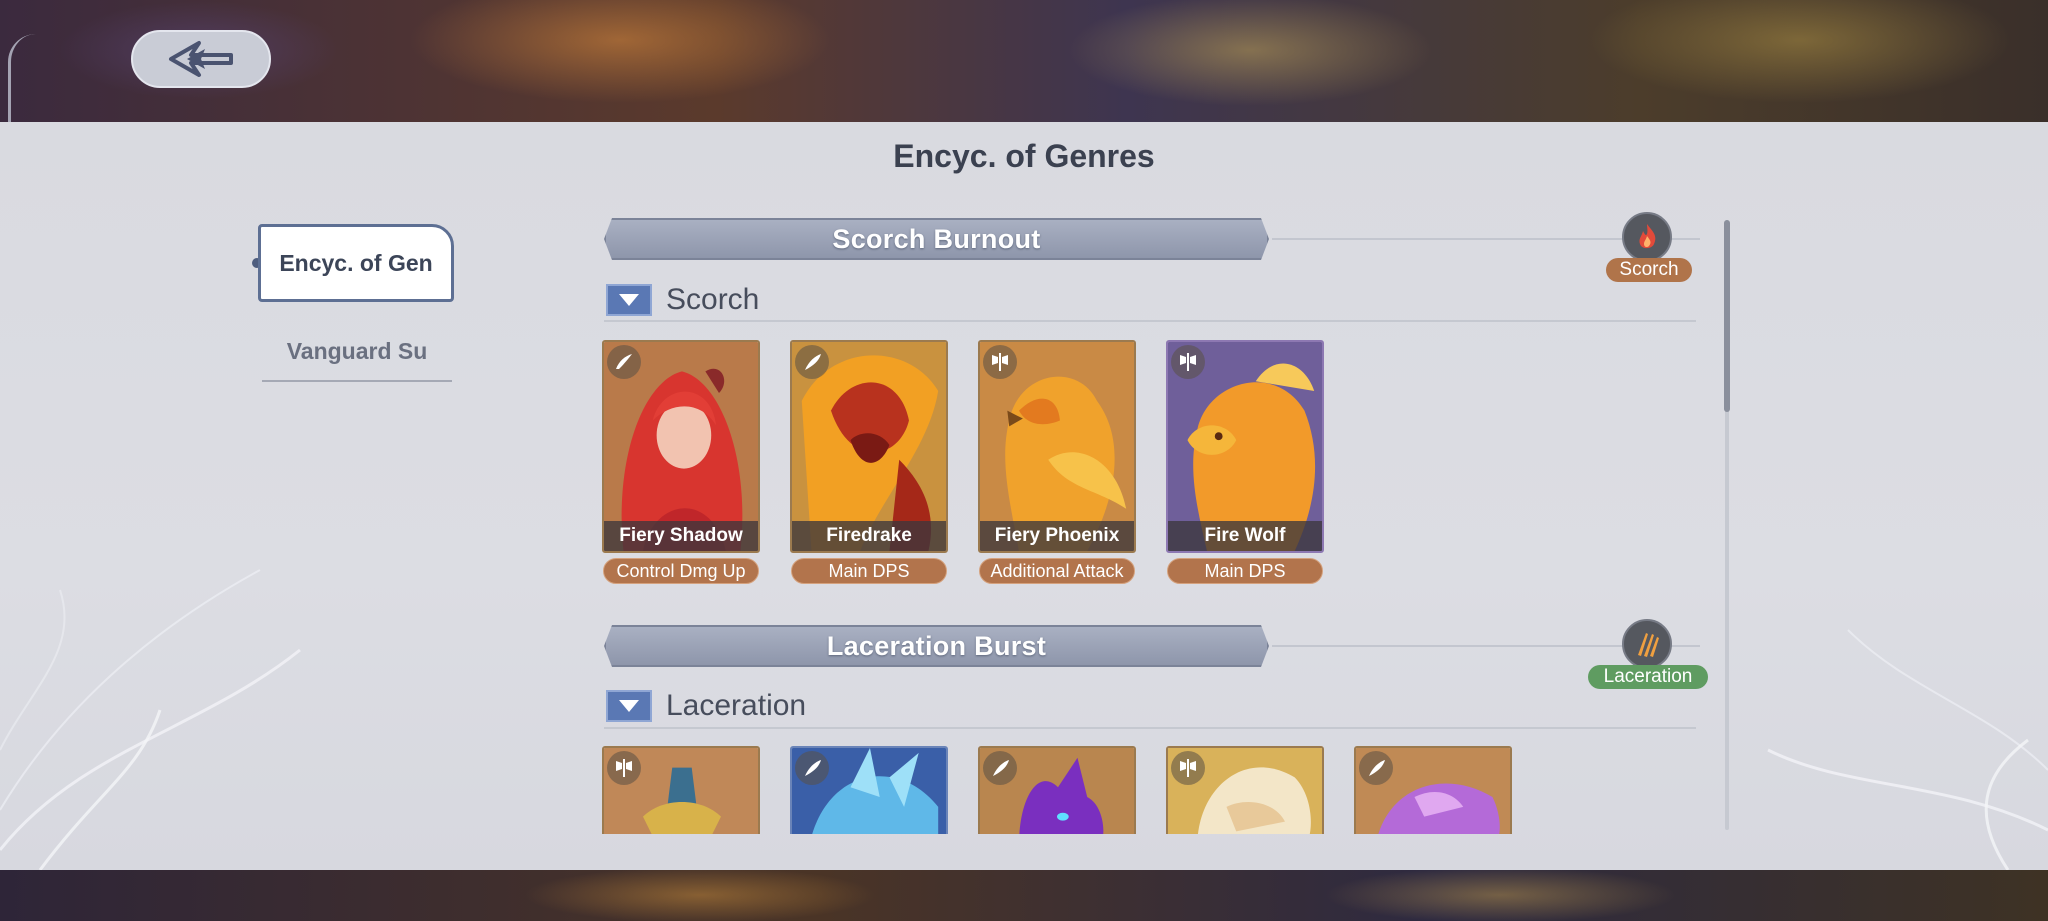  I want to click on hero-card-firedrake: Firedrake, so click(869, 446).